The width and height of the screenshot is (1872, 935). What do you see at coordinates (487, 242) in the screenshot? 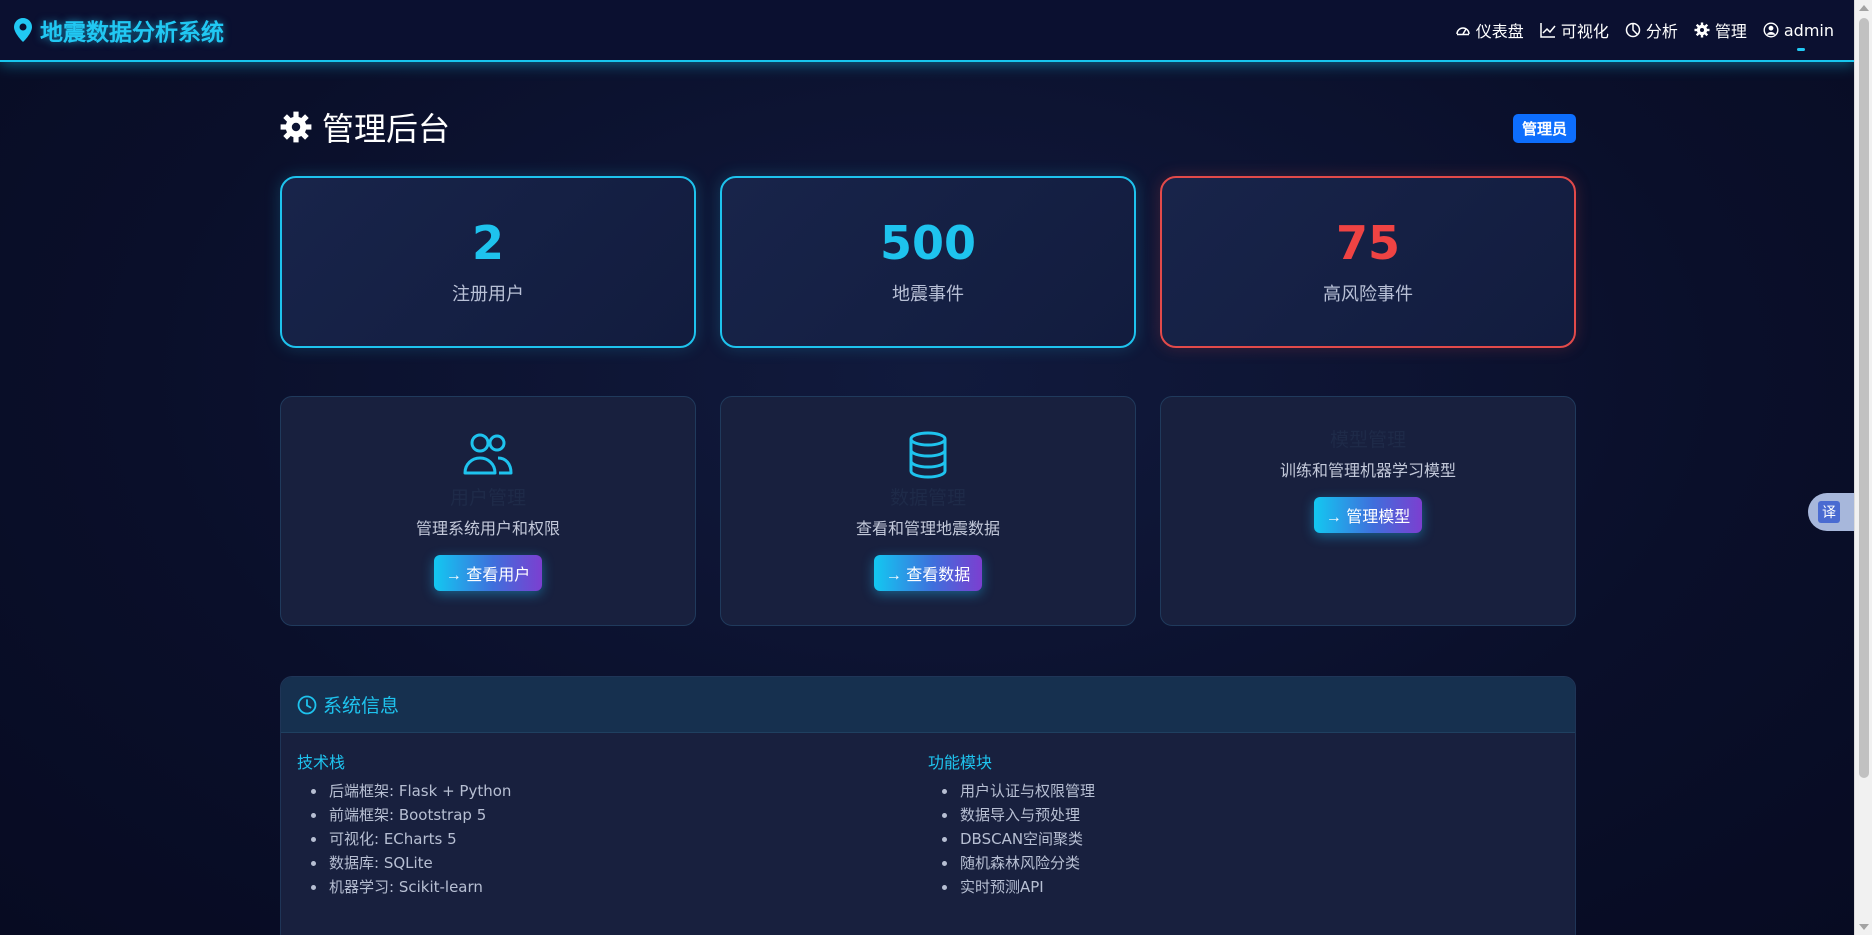
I see `stat-value: 2` at bounding box center [487, 242].